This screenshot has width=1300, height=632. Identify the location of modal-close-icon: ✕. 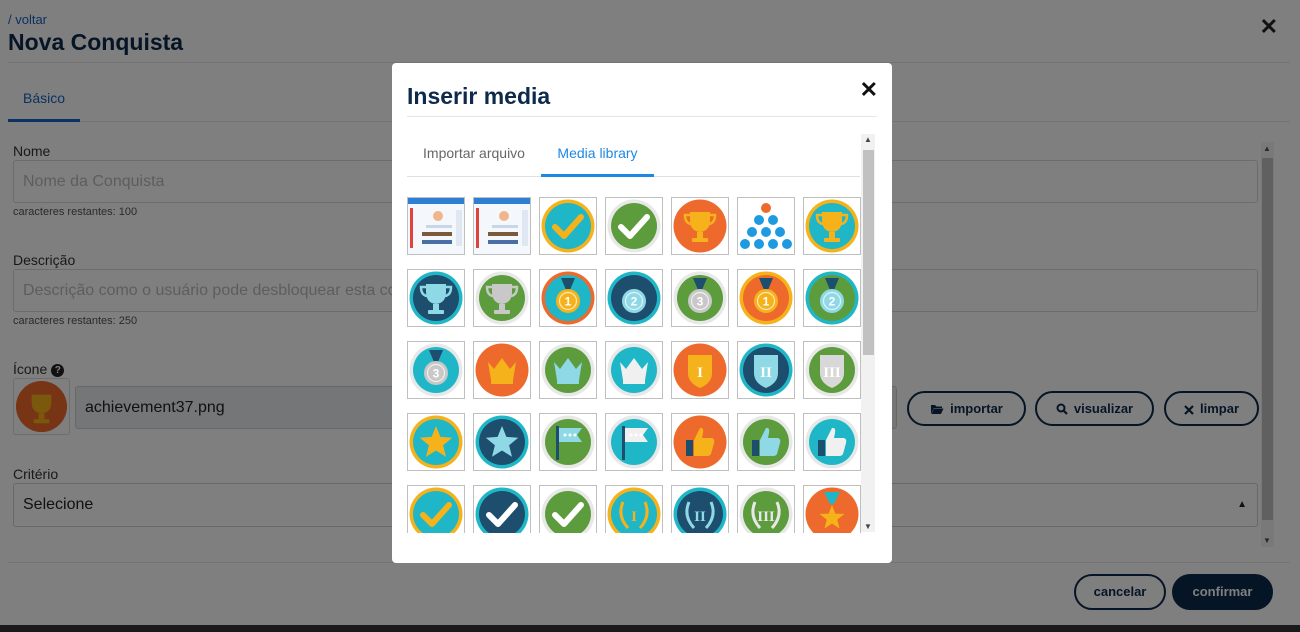
(869, 90).